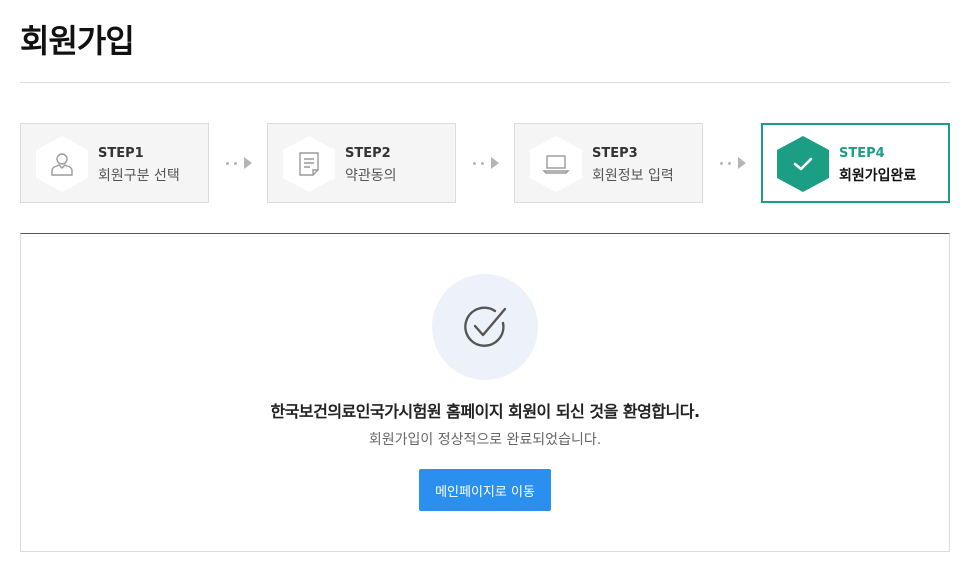 The width and height of the screenshot is (976, 564). I want to click on step-3-label: 회원정보 입력, so click(633, 176).